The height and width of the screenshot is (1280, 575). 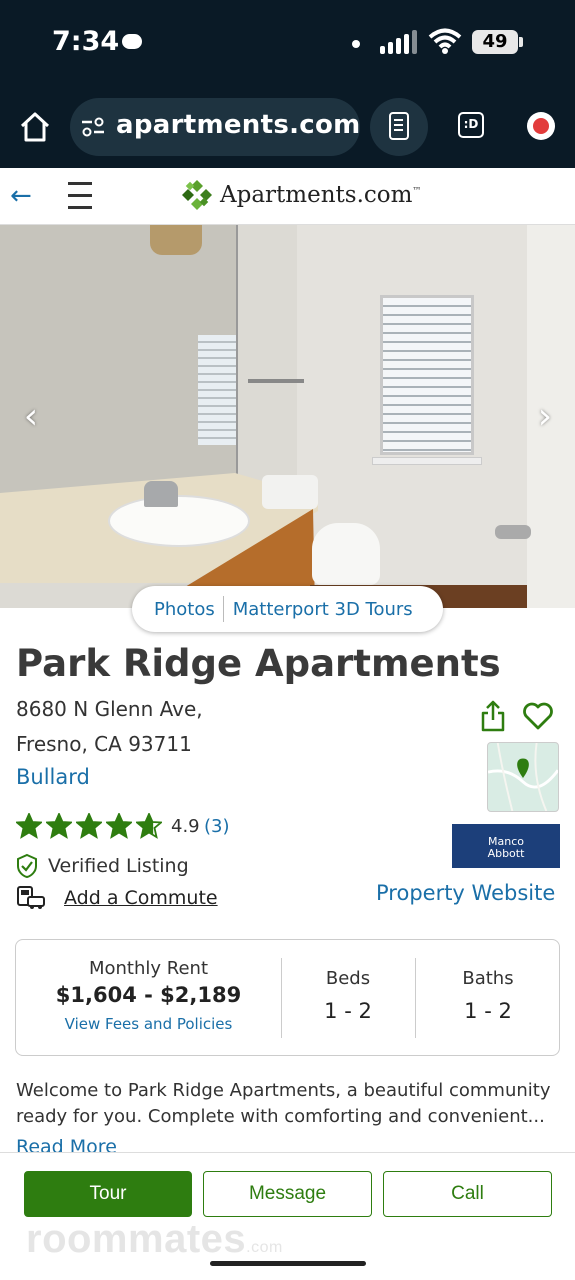 What do you see at coordinates (488, 997) in the screenshot?
I see `baths-column: Baths 1 - 2` at bounding box center [488, 997].